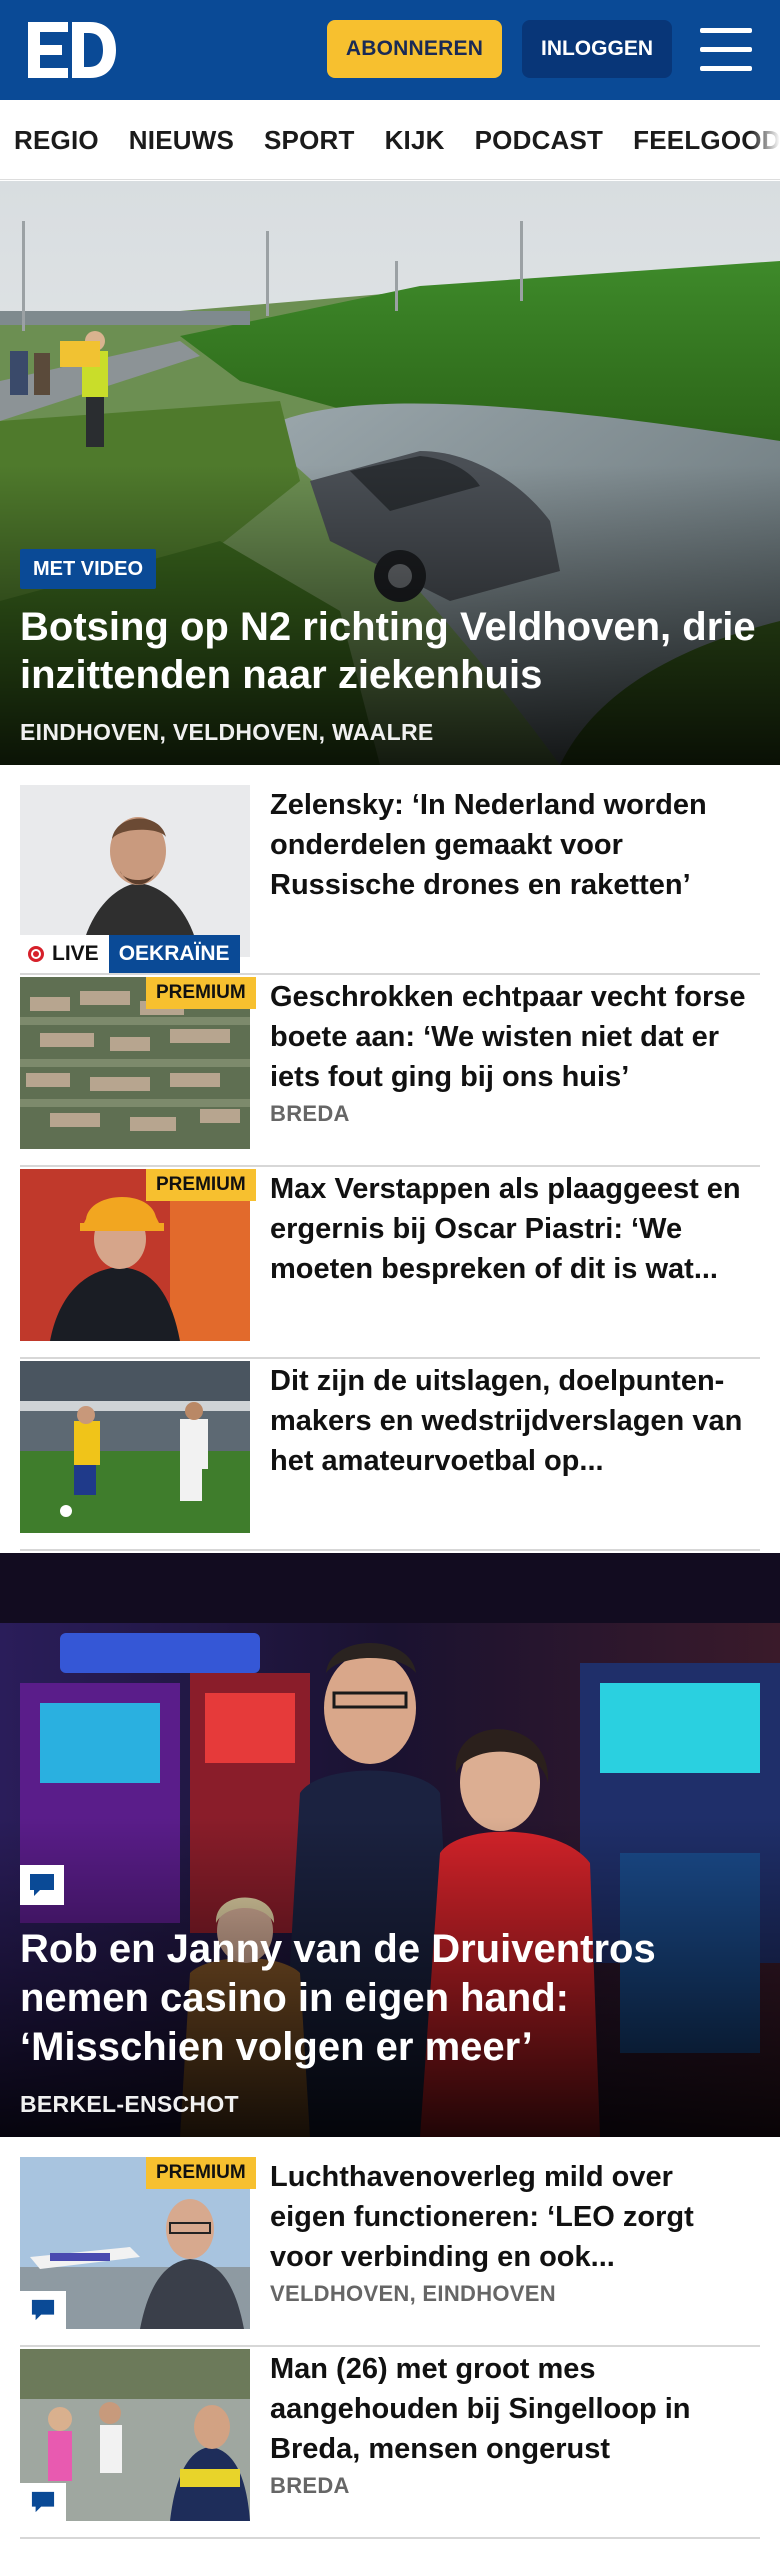 The width and height of the screenshot is (780, 2560). Describe the element at coordinates (56, 140) in the screenshot. I see `nav-item-regio: REGIO` at that location.